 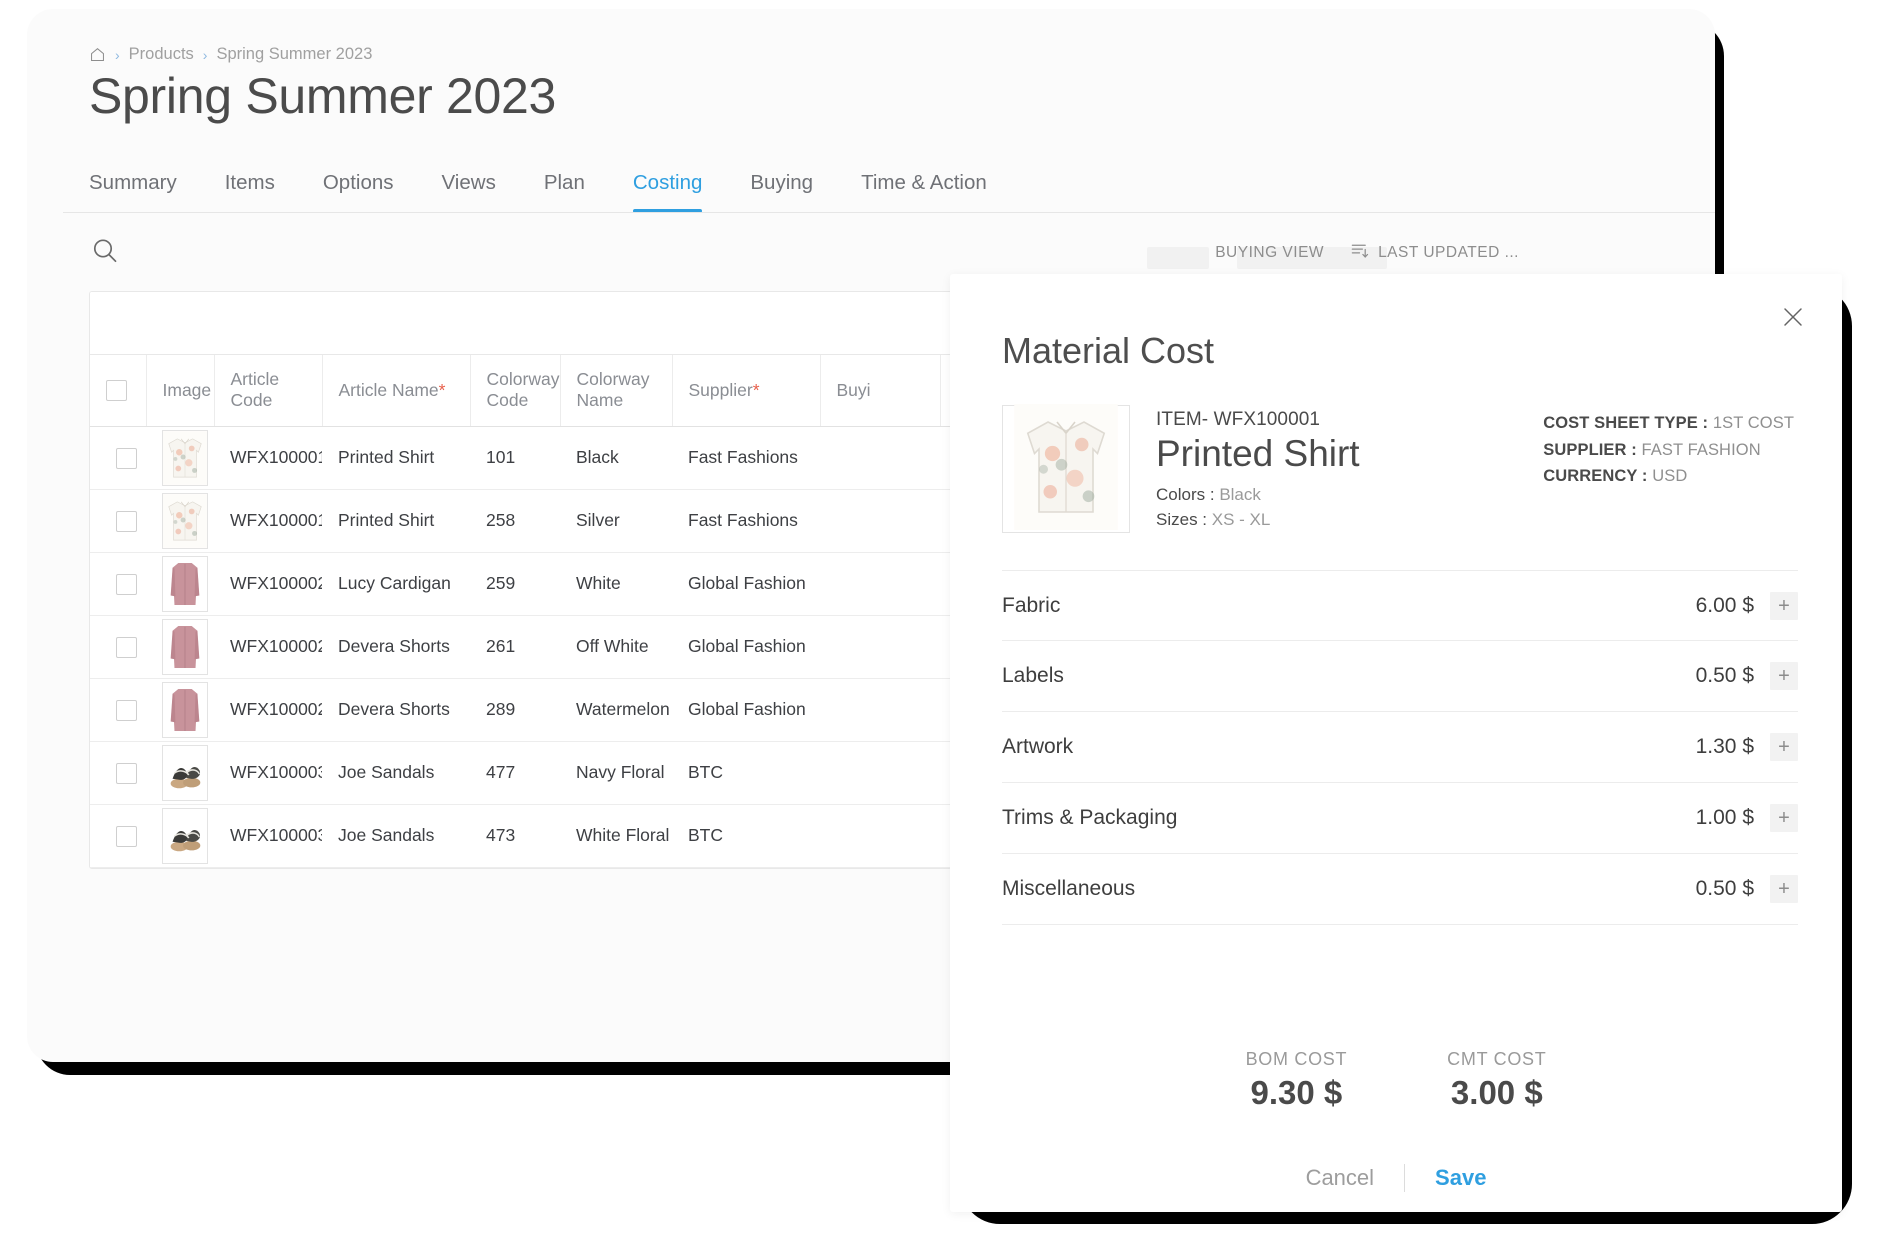 I want to click on cost-sheet-currency: CURRENCY : USD, so click(x=1668, y=476).